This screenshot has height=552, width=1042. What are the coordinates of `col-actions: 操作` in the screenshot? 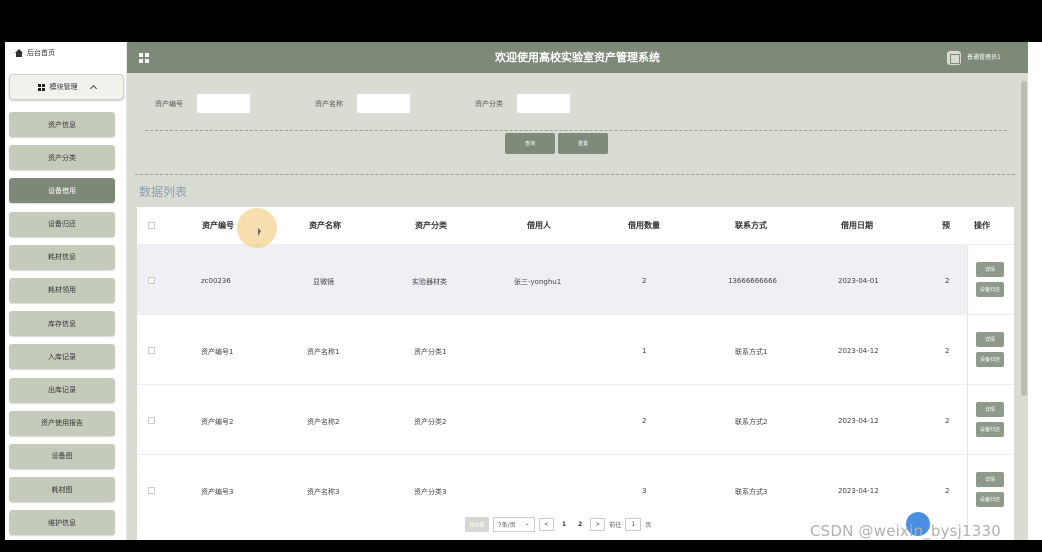 It's located at (982, 225).